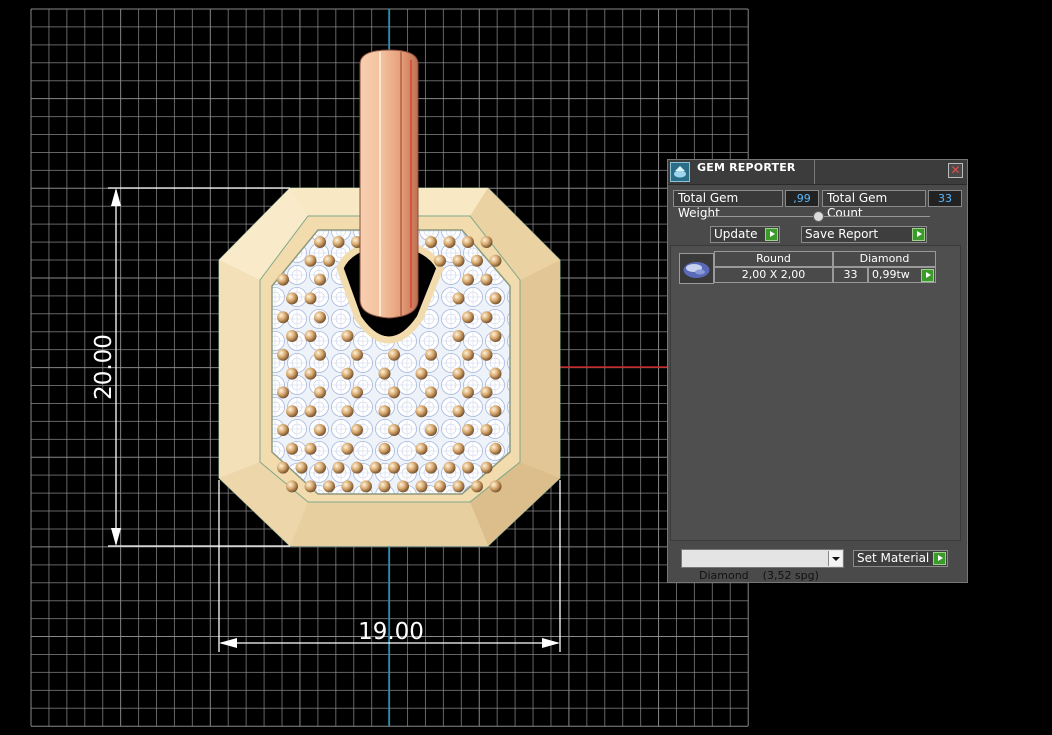  What do you see at coordinates (746, 167) in the screenshot?
I see `panel-title: GEM REPORTER` at bounding box center [746, 167].